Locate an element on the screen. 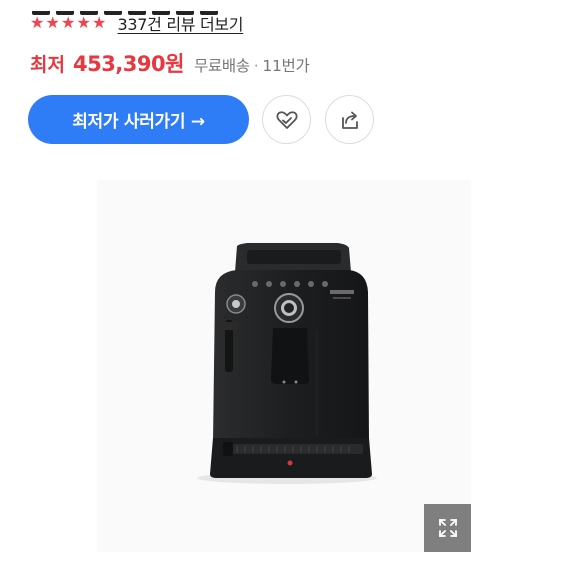  lowest-price-value: 453,390원 is located at coordinates (128, 64).